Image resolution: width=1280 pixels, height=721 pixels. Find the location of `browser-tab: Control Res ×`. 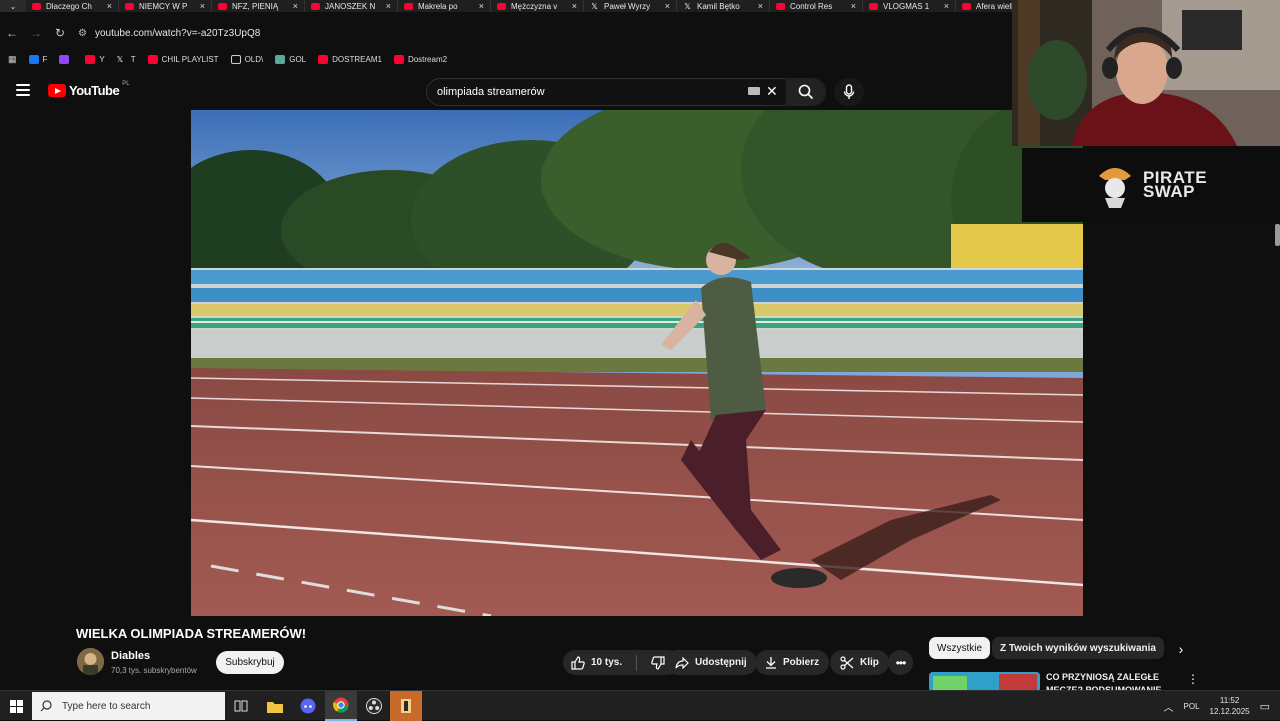

browser-tab: Control Res × is located at coordinates (816, 6).